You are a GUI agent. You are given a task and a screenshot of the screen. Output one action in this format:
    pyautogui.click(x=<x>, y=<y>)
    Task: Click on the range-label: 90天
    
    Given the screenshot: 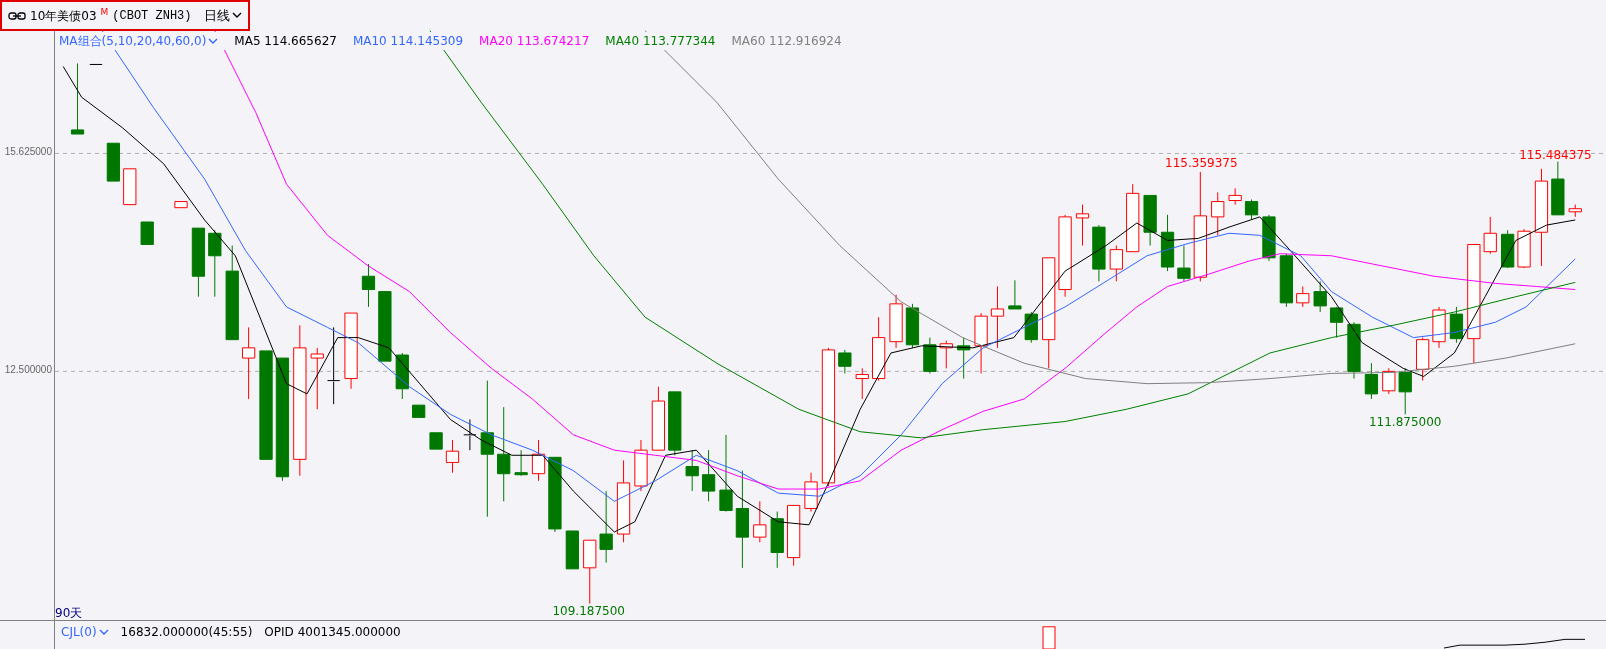 What is the action you would take?
    pyautogui.click(x=69, y=613)
    